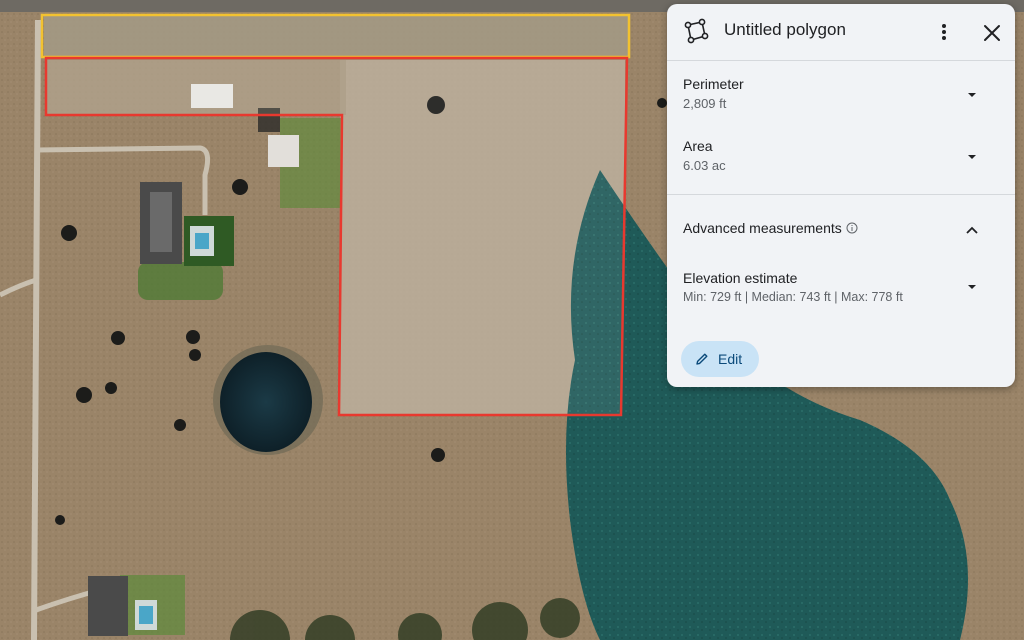  I want to click on pool, so click(202, 241).